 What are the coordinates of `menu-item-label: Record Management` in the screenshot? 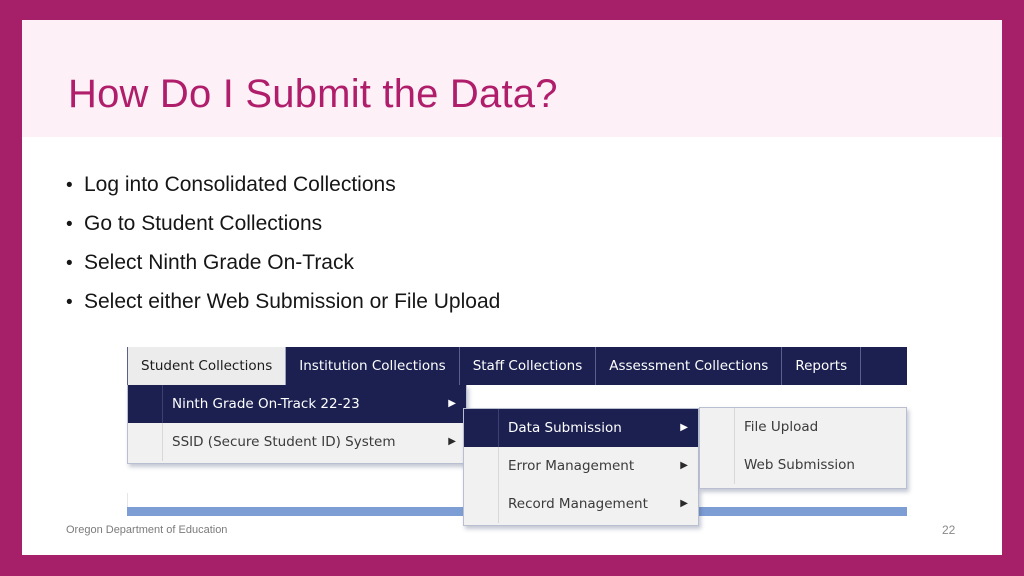 It's located at (578, 504).